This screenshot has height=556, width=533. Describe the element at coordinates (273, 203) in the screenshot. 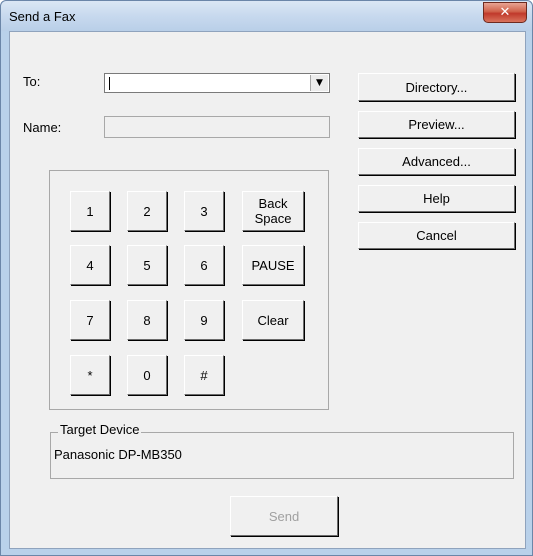

I see `backspace-label-line1: Back` at that location.